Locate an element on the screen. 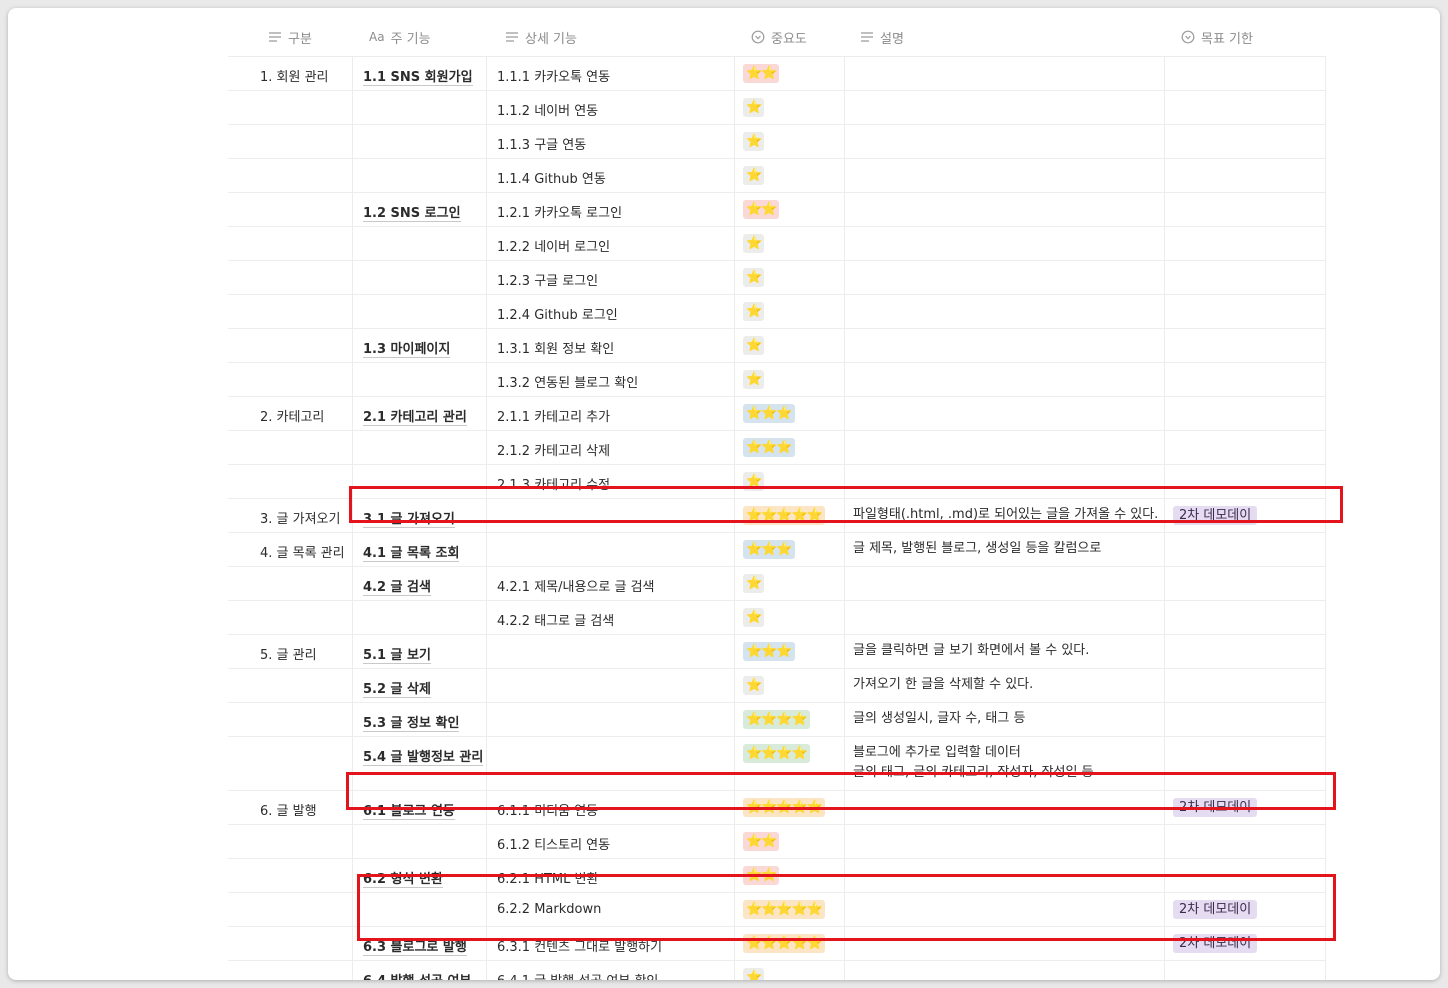 This screenshot has height=988, width=1448. main-feature-cell: 4.1 글 목록 조회 is located at coordinates (419, 549).